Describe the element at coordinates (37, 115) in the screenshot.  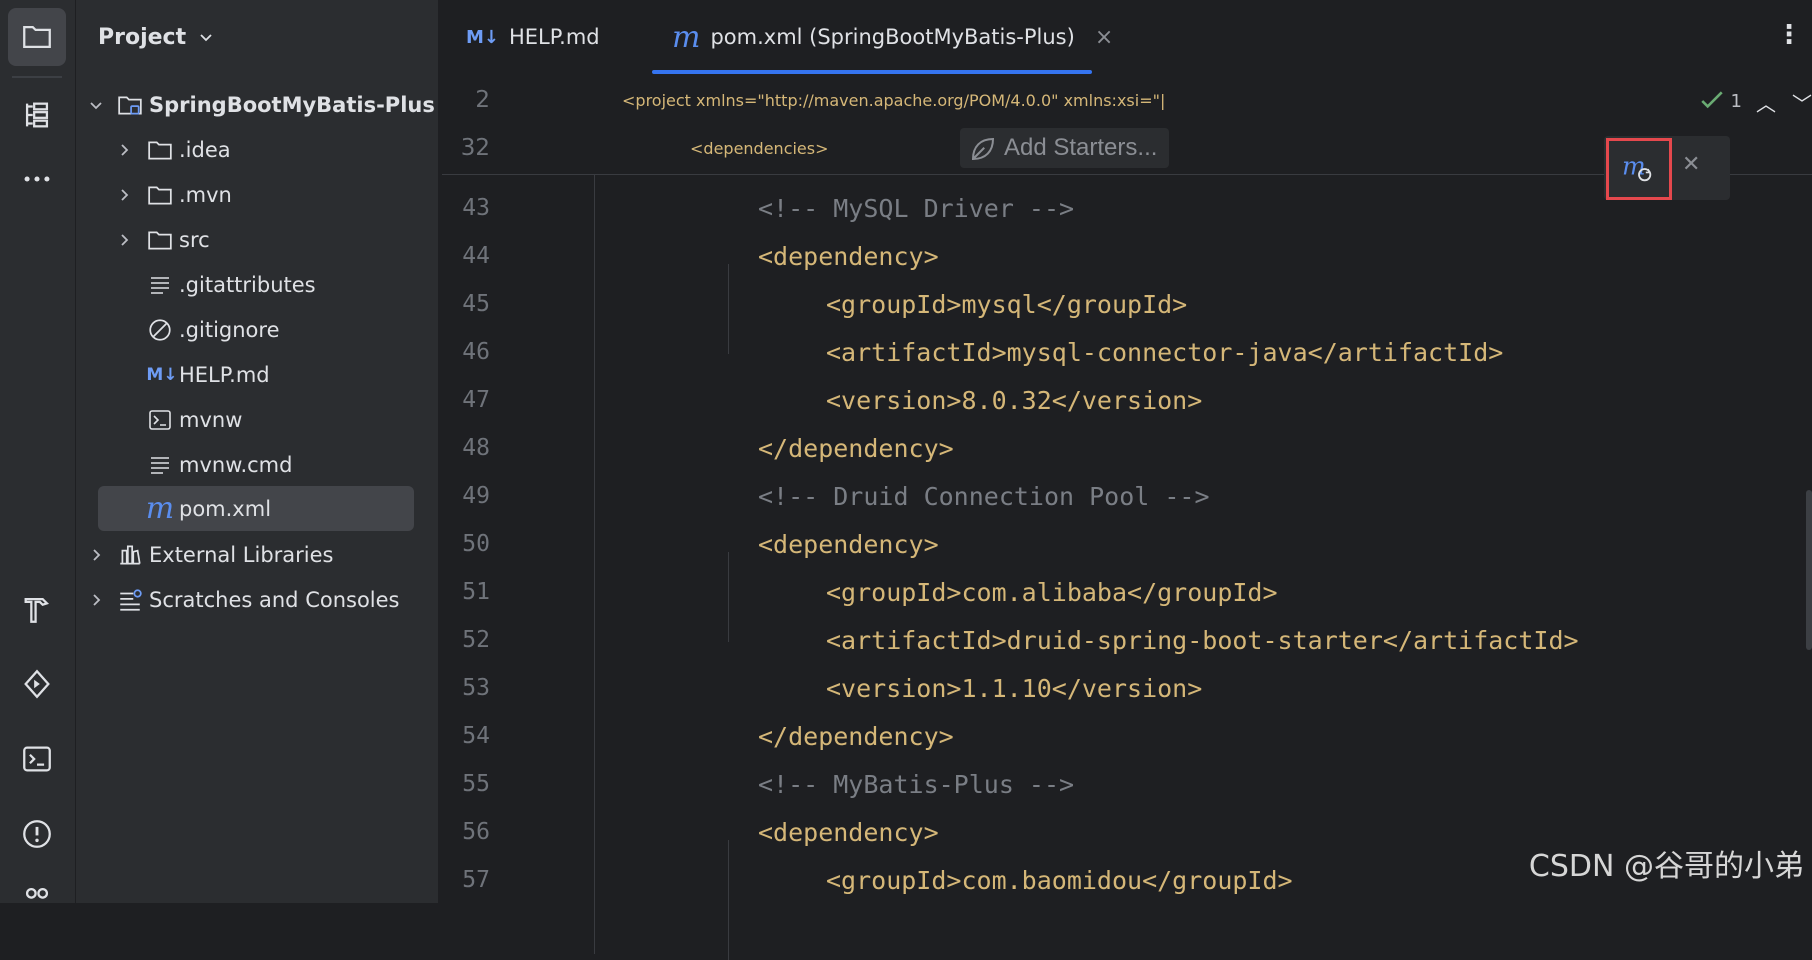
I see `structure-tool-button` at that location.